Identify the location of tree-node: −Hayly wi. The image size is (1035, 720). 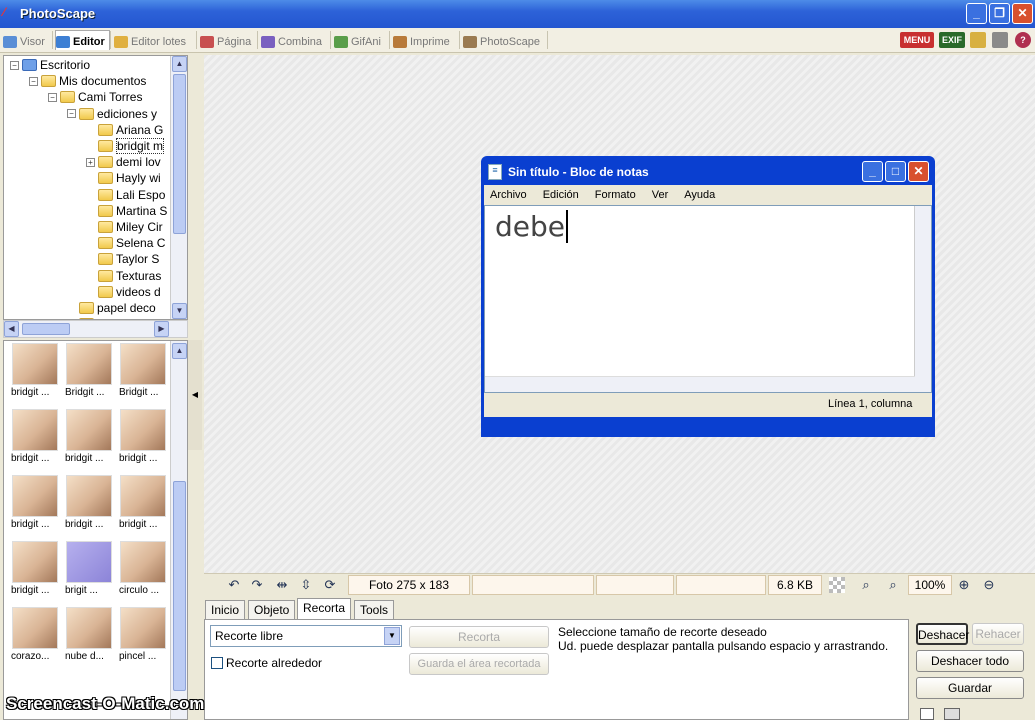
(123, 178).